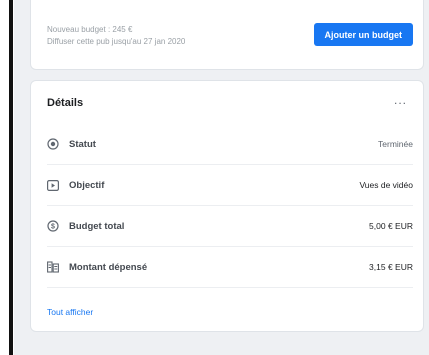  What do you see at coordinates (363, 34) in the screenshot?
I see `add-budget-button: Ajouter un budget` at bounding box center [363, 34].